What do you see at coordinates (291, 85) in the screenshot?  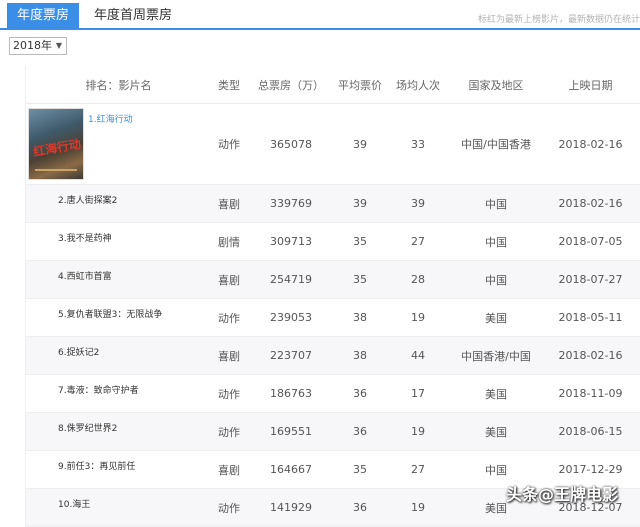 I see `header-gross: 总票房（万）` at bounding box center [291, 85].